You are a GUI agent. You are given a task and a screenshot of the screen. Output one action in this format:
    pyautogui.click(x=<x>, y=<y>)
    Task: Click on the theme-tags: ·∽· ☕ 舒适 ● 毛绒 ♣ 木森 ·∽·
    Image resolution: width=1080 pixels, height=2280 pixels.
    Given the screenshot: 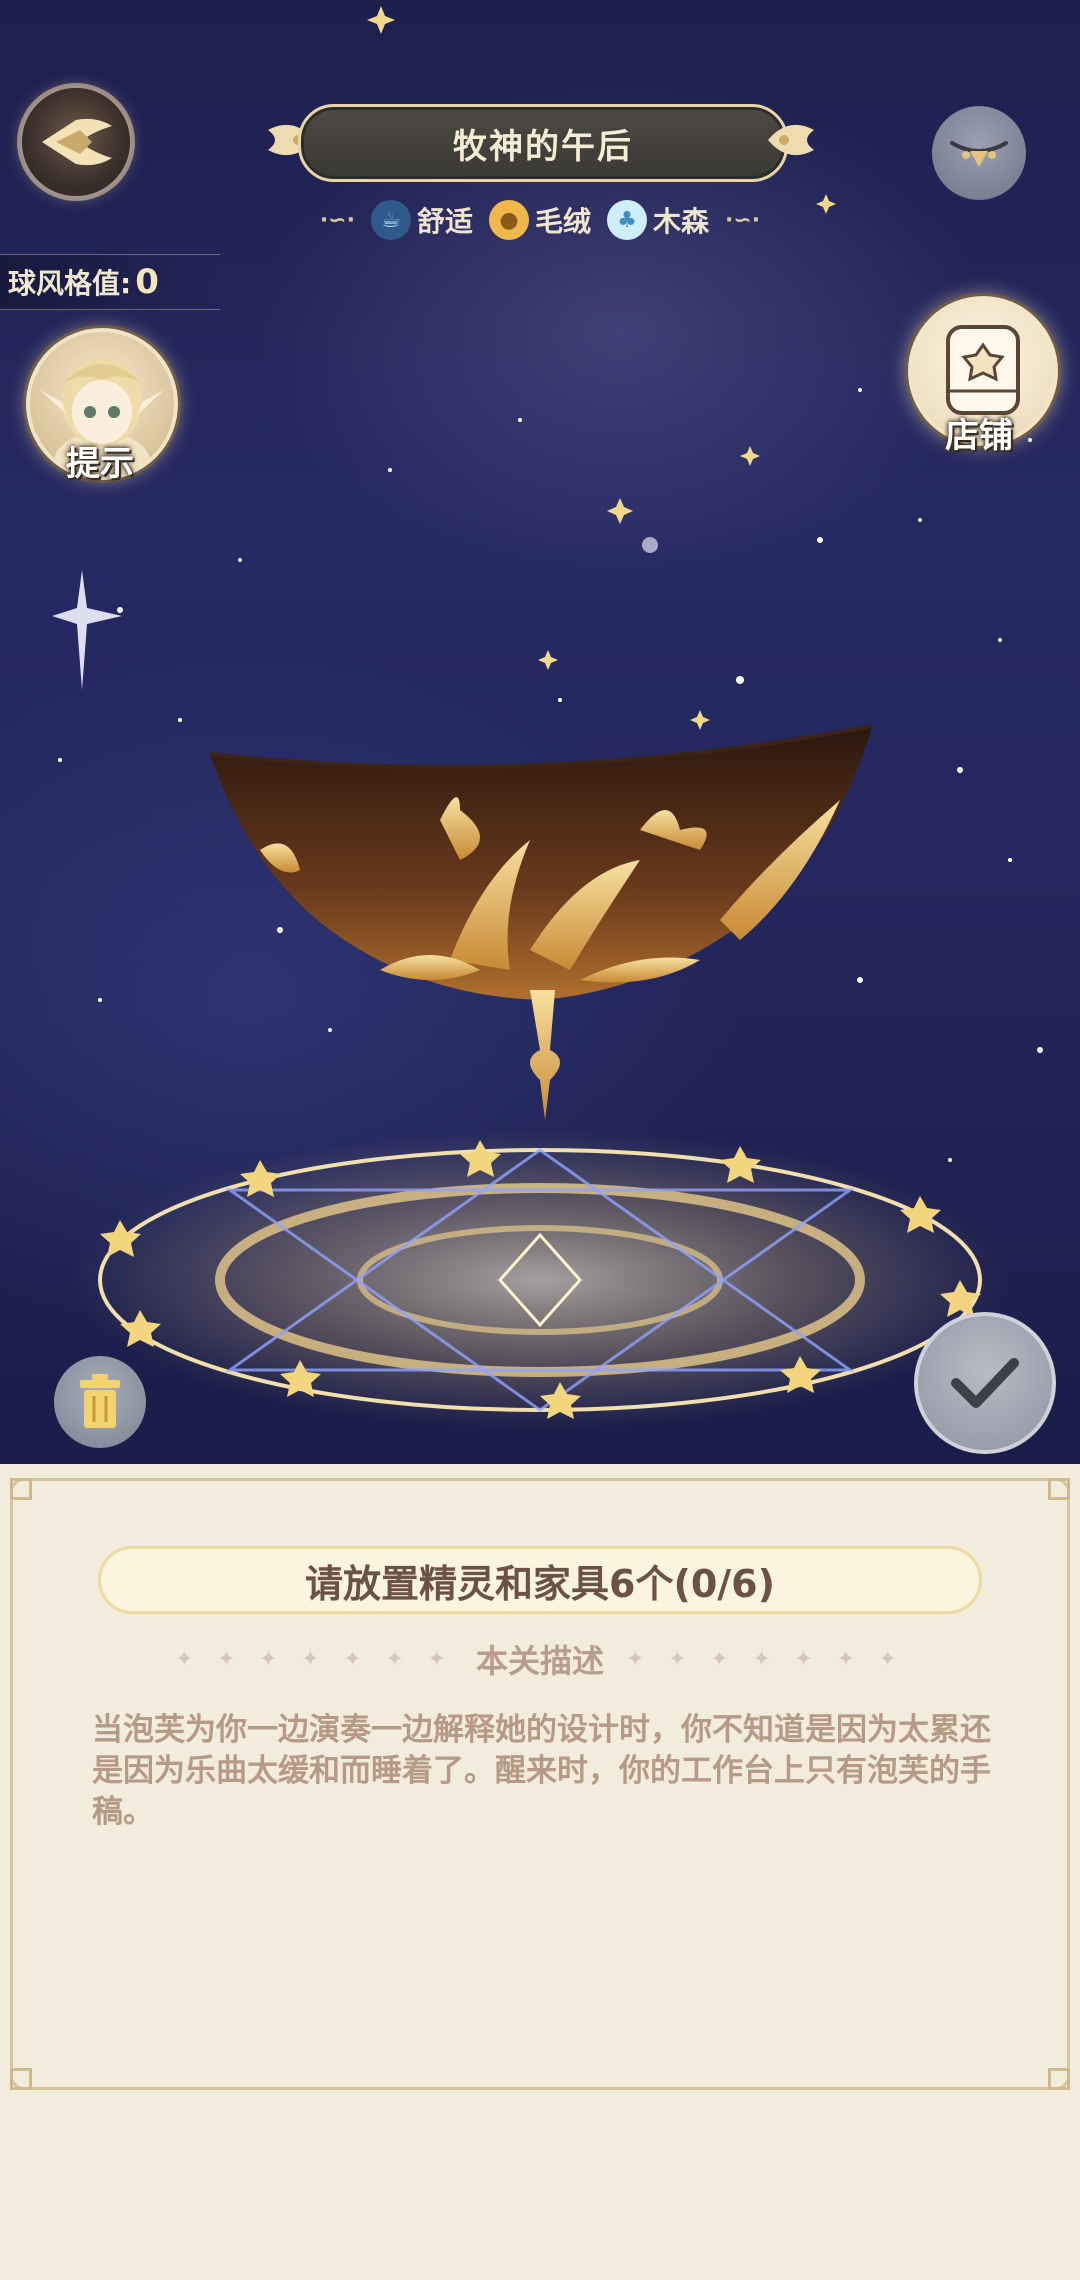 What is the action you would take?
    pyautogui.click(x=540, y=220)
    